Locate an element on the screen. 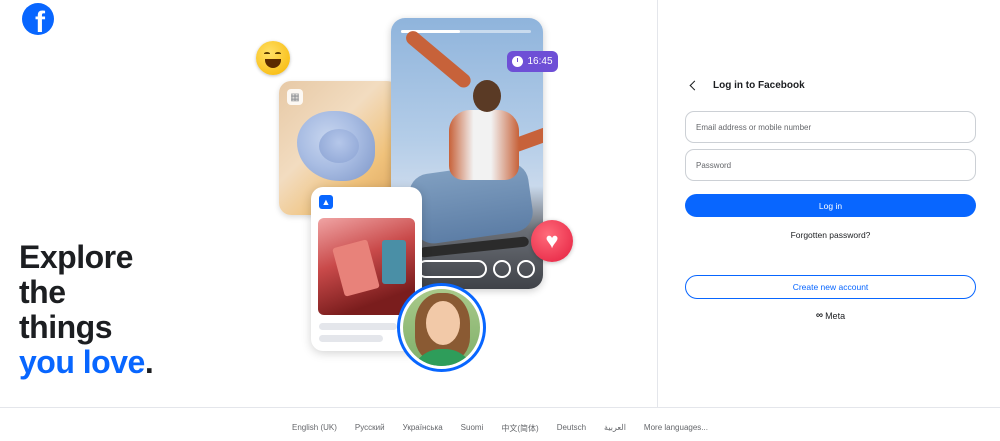  clock-icon is located at coordinates (518, 61).